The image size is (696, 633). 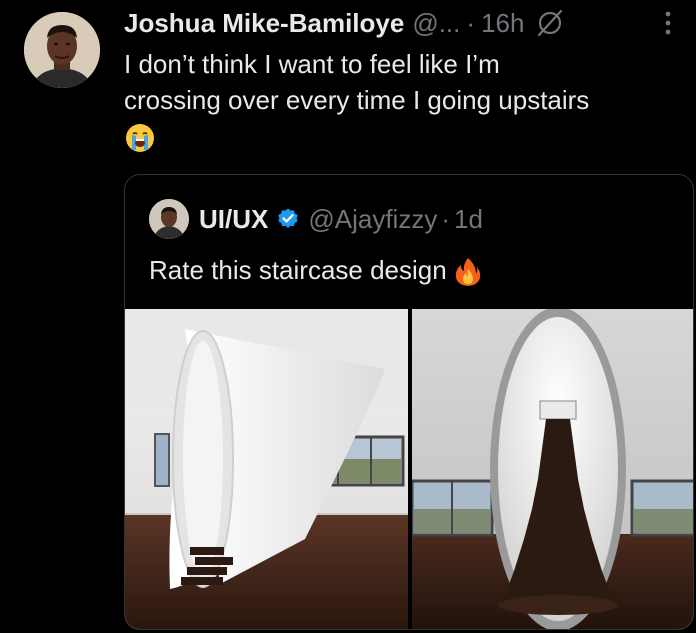 I want to click on quoted-text: Rate this staircase design, so click(x=315, y=271).